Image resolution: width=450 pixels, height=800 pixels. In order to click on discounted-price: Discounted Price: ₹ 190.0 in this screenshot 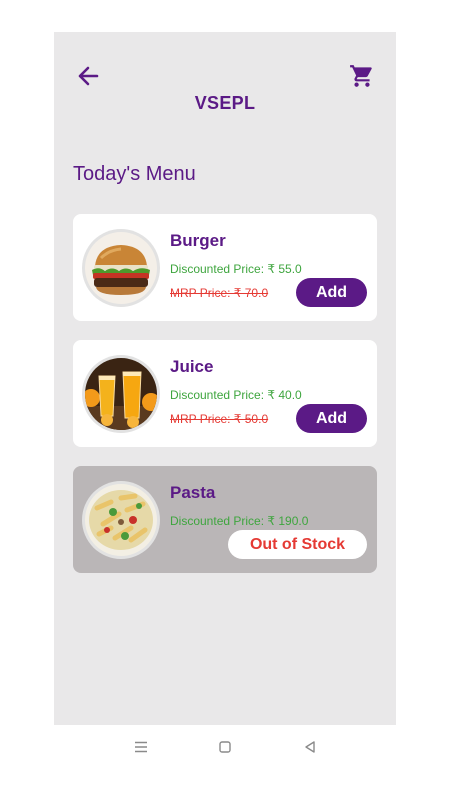, I will do `click(239, 521)`.